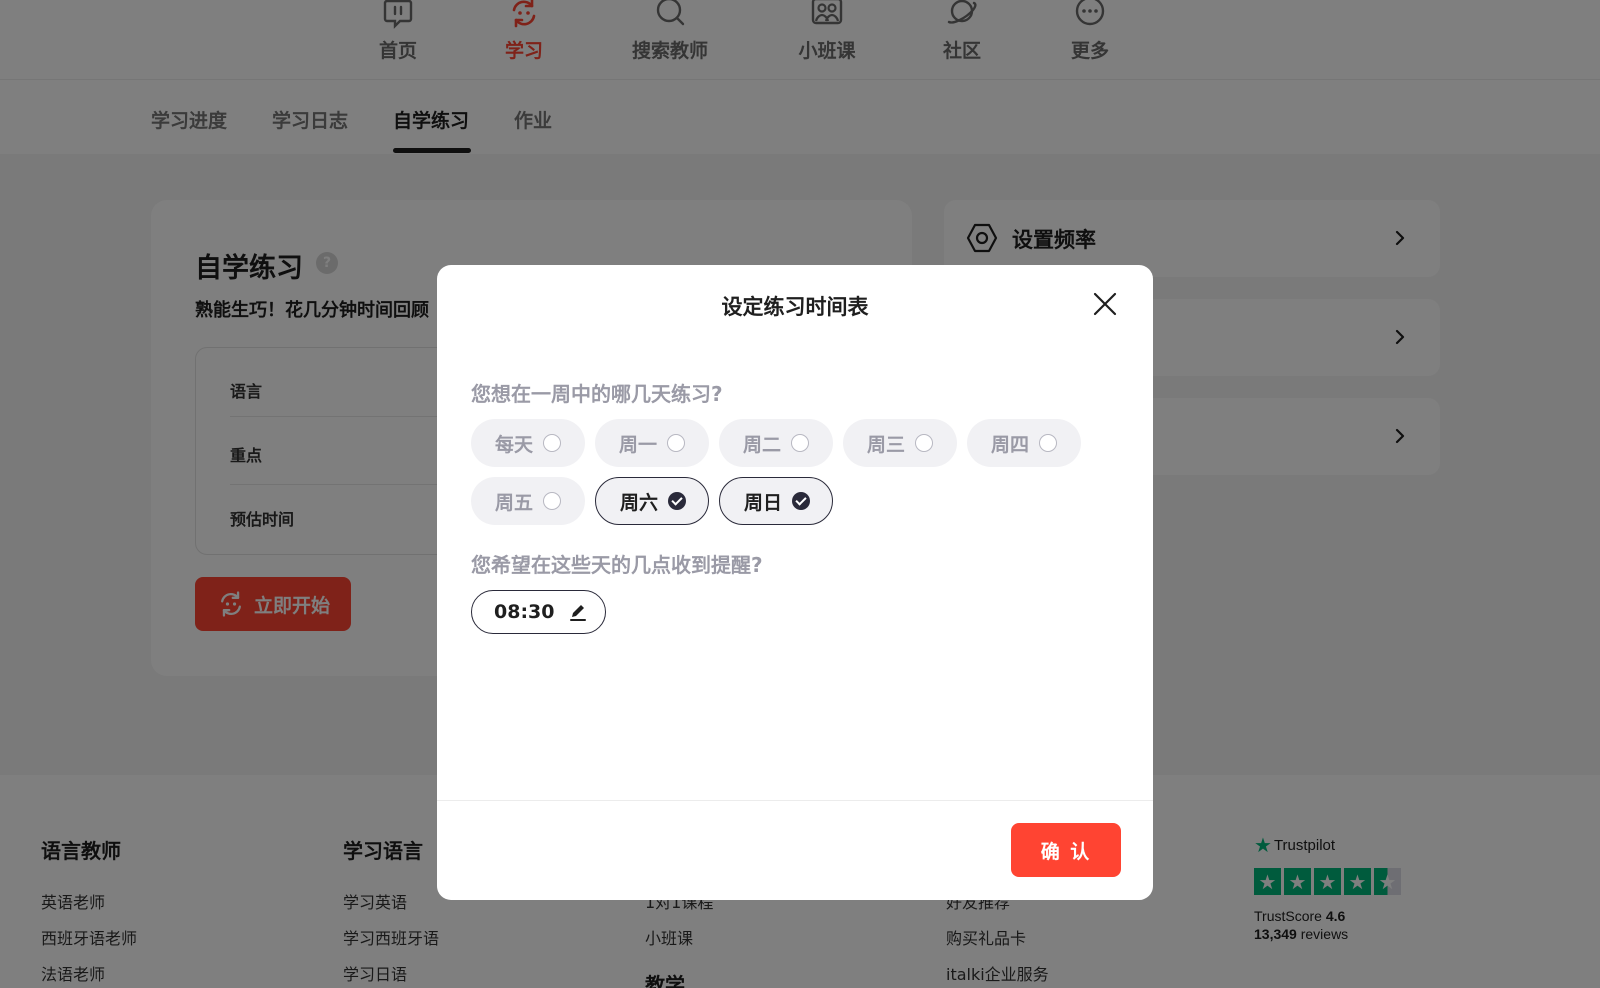 The width and height of the screenshot is (1600, 988). I want to click on day-label: 周五, so click(514, 502).